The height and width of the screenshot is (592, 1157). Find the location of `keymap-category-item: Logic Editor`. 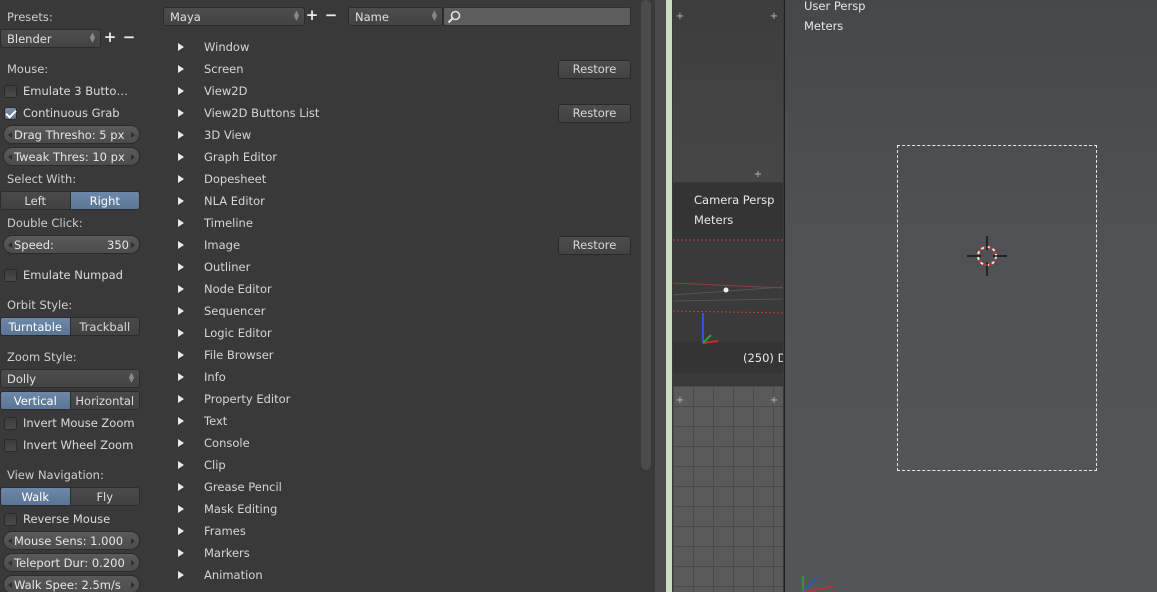

keymap-category-item: Logic Editor is located at coordinates (222, 333).